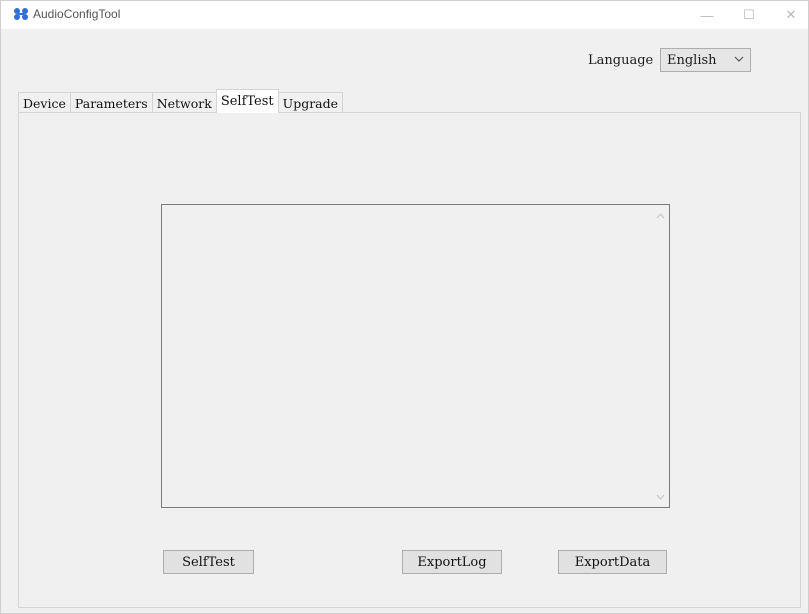 The width and height of the screenshot is (809, 614). What do you see at coordinates (44, 102) in the screenshot?
I see `tab-device: Device` at bounding box center [44, 102].